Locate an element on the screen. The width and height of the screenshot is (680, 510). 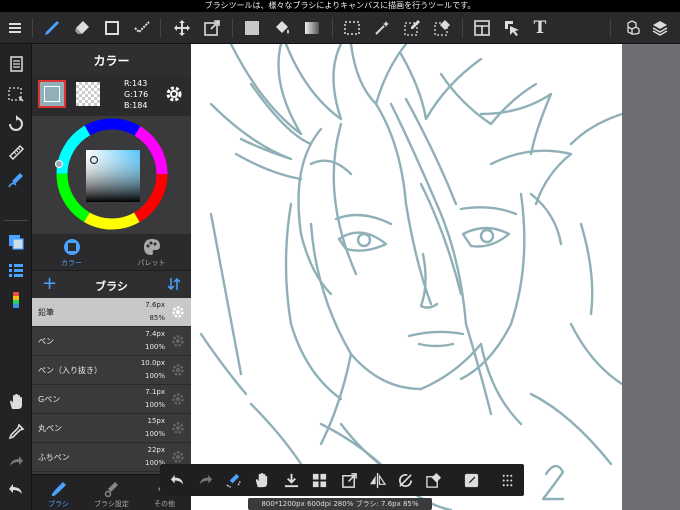
brush-opacity: 85% is located at coordinates (157, 318).